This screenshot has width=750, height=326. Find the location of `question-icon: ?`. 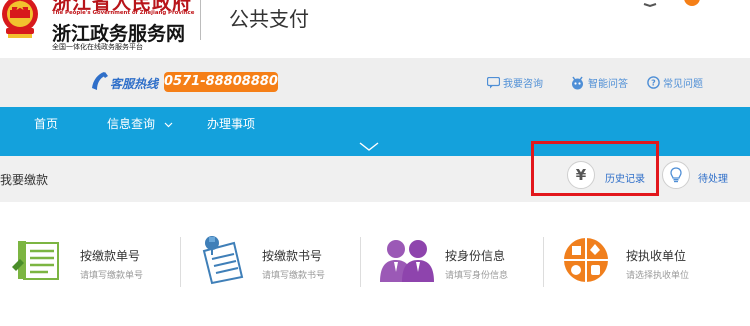

question-icon: ? is located at coordinates (653, 82).